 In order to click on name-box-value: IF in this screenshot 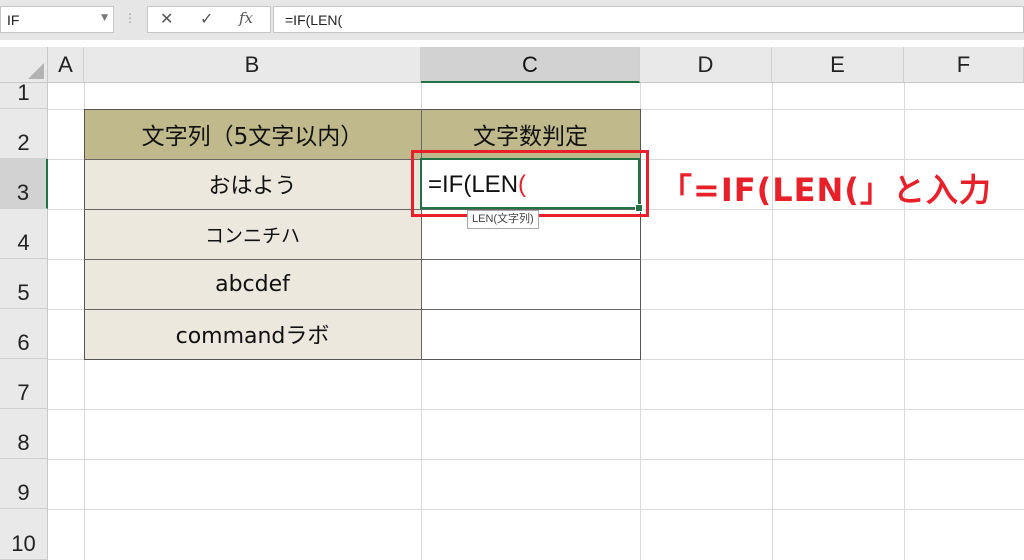, I will do `click(13, 20)`.